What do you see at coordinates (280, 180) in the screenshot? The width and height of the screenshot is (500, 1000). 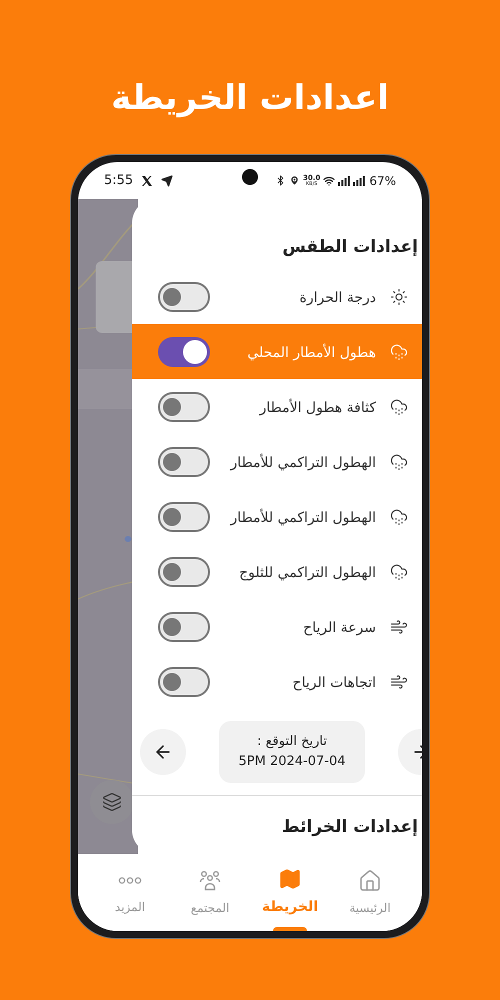 I see `bluetooth-icon` at bounding box center [280, 180].